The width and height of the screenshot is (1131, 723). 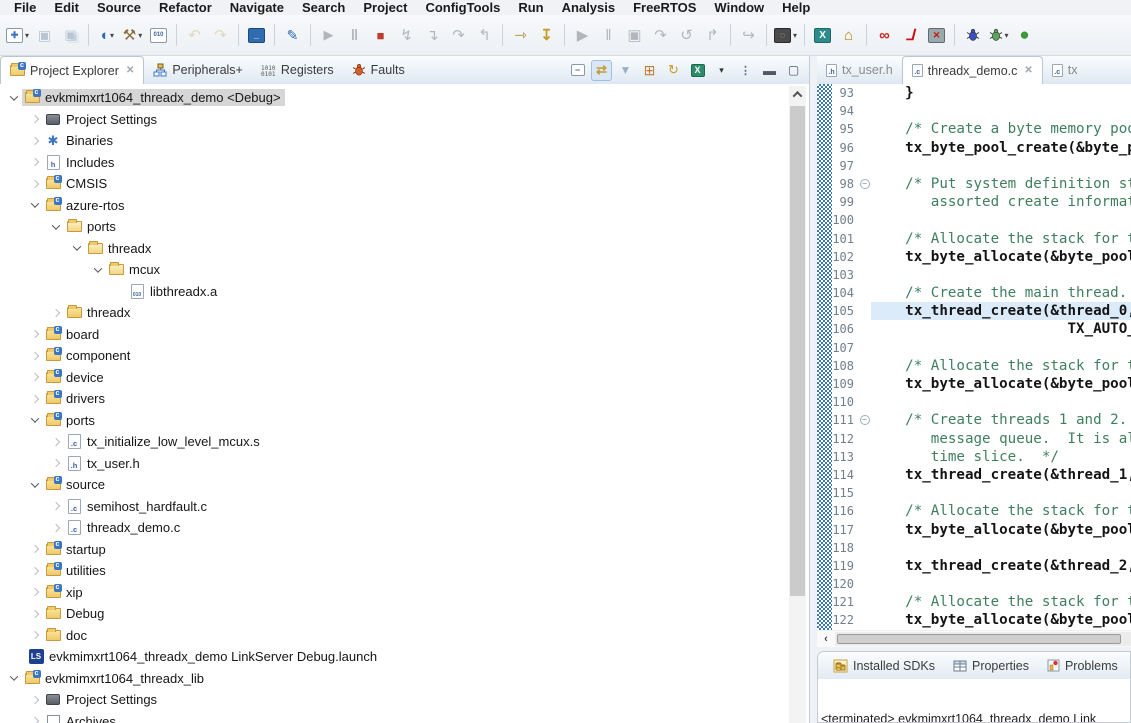 I want to click on link-red-button: ∞, so click(x=884, y=35).